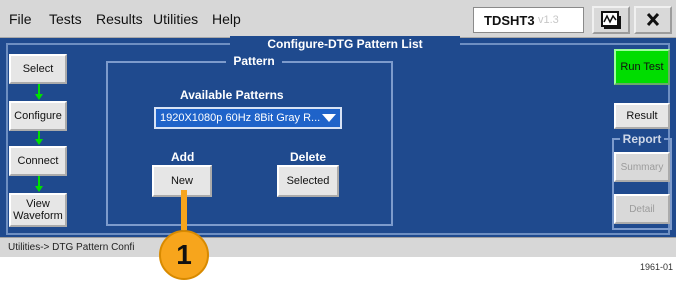 This screenshot has width=676, height=282. Describe the element at coordinates (71, 247) in the screenshot. I see `status-text: Utilities-> DTG Pattern Confi` at that location.